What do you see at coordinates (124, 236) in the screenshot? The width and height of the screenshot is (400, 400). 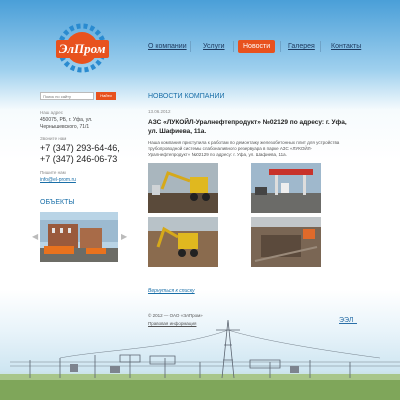 I see `carousel-next-icon: ▶` at bounding box center [124, 236].